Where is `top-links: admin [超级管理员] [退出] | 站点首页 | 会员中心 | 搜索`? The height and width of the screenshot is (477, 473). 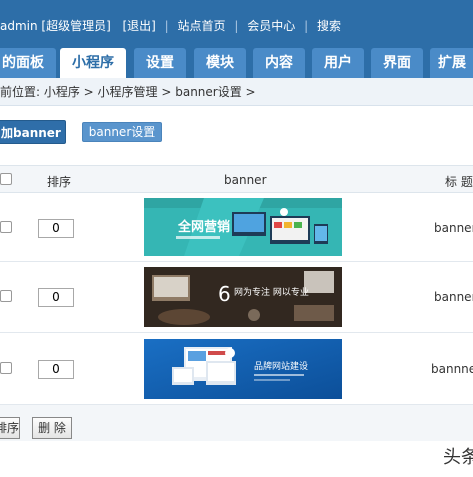 top-links: admin [超级管理员] [退出] | 站点首页 | 会员中心 | 搜索 is located at coordinates (170, 25).